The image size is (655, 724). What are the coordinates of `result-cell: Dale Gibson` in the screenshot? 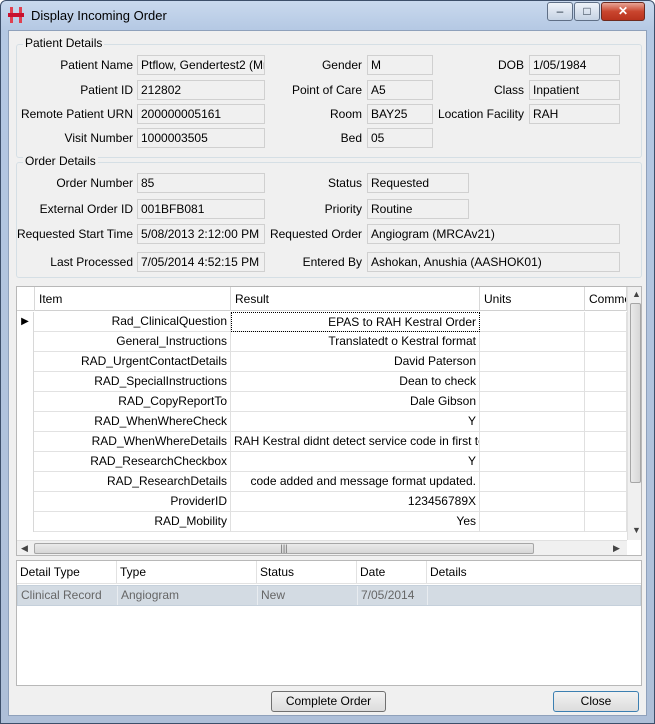 It's located at (355, 402).